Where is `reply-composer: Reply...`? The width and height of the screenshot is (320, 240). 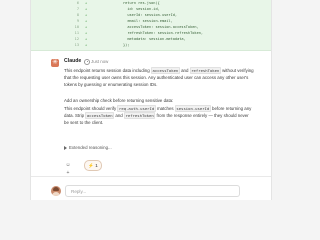 reply-composer: Reply... is located at coordinates (151, 188).